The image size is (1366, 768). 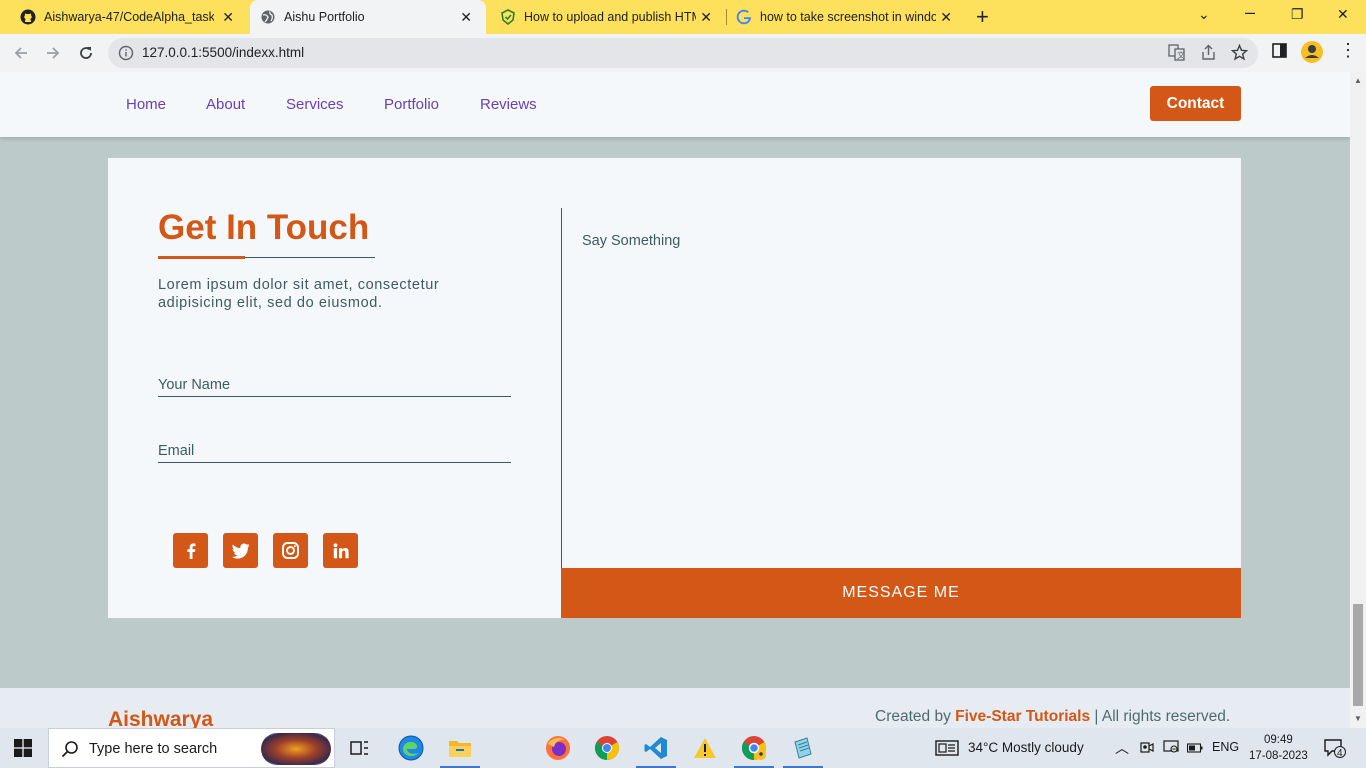 I want to click on side-panel-icon, so click(x=1279, y=53).